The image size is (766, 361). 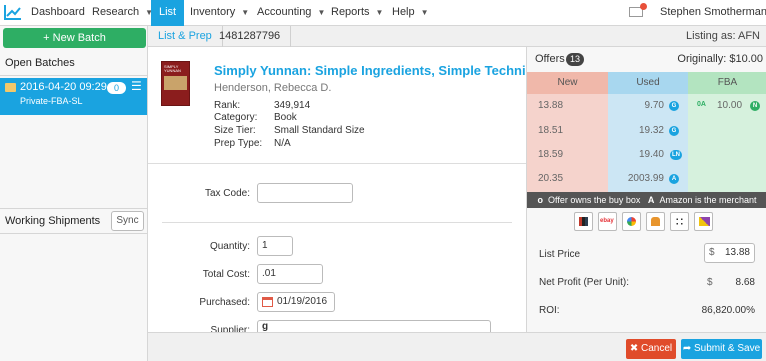 I want to click on book-cover-image: SIMPLY YUNNAN, so click(x=175, y=83).